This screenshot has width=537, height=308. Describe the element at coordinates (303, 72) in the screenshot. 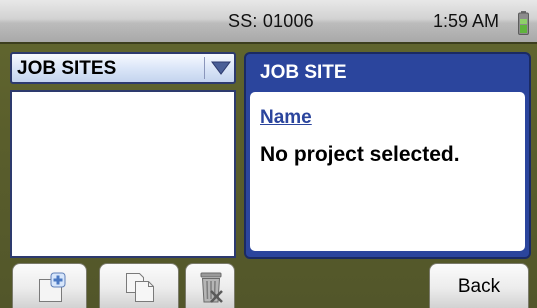

I see `job-site-panel-title: JOB SITE` at that location.